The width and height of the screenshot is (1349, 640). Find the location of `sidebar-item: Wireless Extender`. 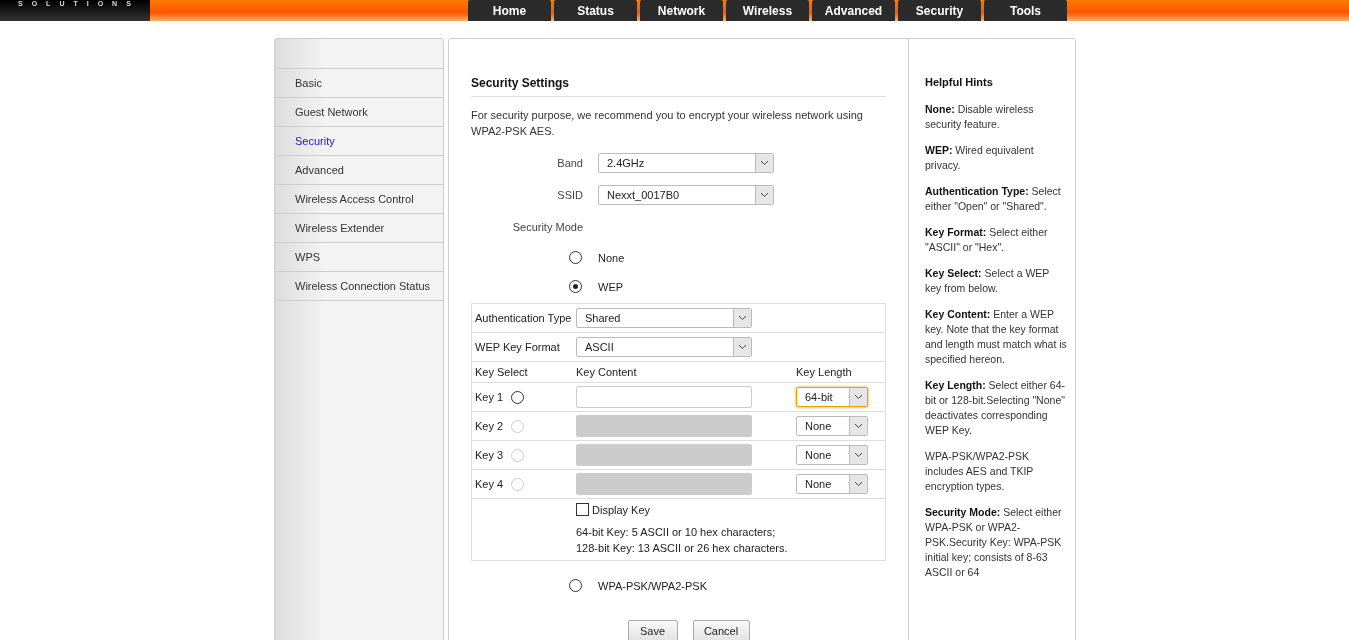

sidebar-item: Wireless Extender is located at coordinates (359, 228).